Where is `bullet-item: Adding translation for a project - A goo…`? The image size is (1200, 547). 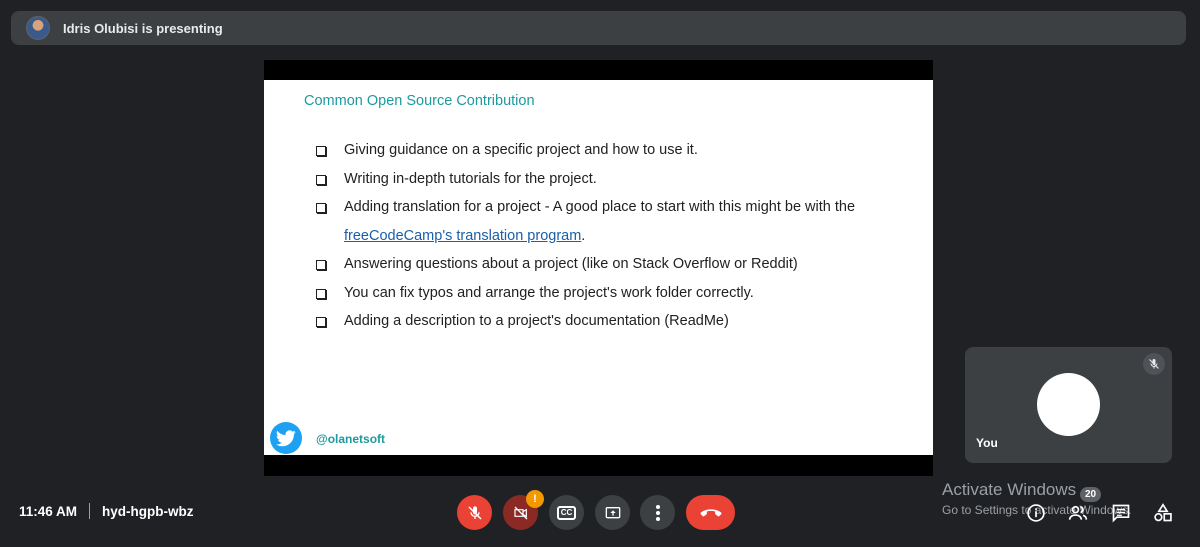
bullet-item: Adding translation for a project - A goo… is located at coordinates (616, 221).